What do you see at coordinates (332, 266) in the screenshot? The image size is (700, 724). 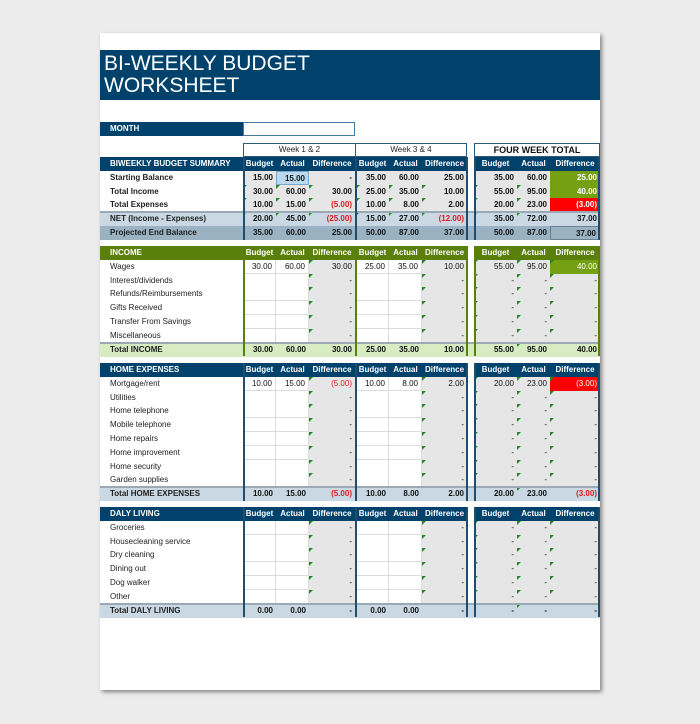 I see `week12-difference-cell: 30.00` at bounding box center [332, 266].